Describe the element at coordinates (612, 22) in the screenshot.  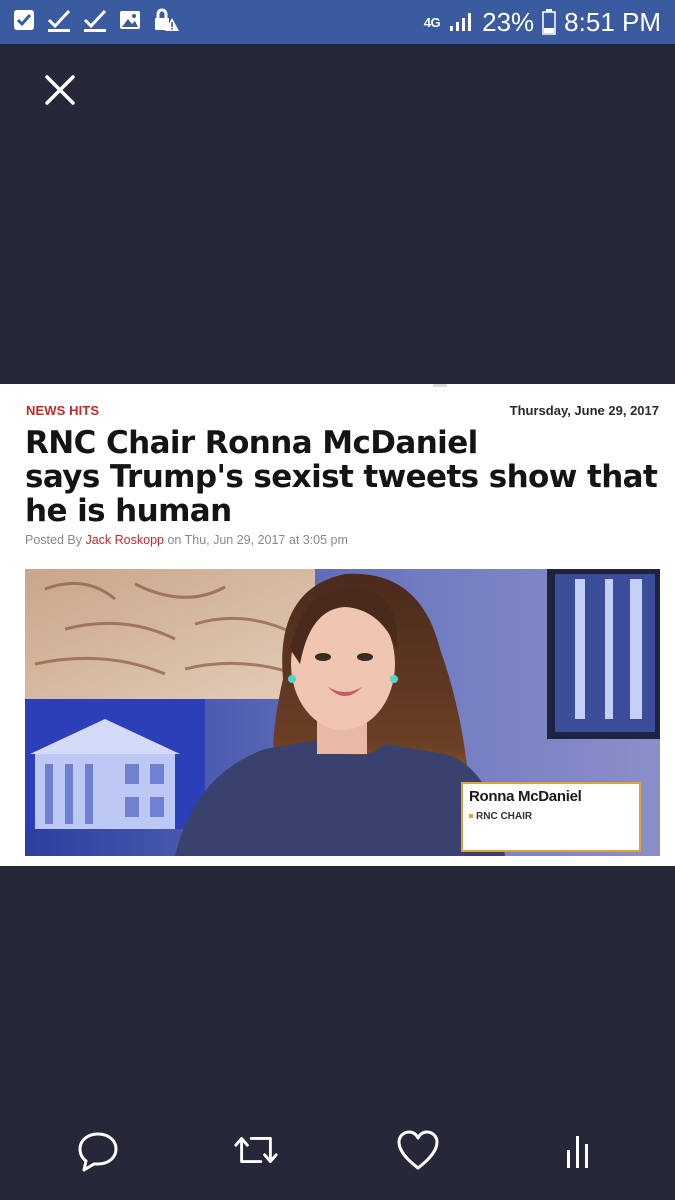
I see `clock: 8:51 PM` at that location.